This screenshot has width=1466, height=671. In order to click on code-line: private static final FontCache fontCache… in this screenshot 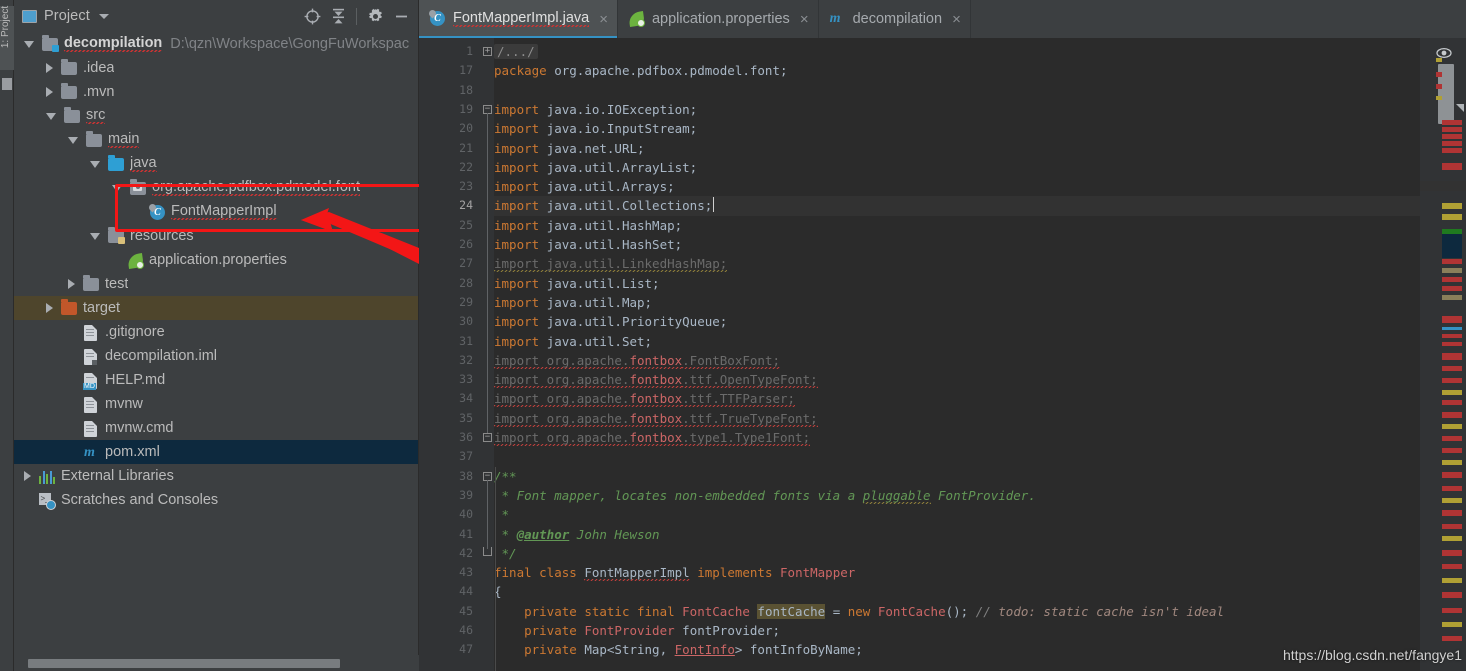, I will do `click(957, 611)`.